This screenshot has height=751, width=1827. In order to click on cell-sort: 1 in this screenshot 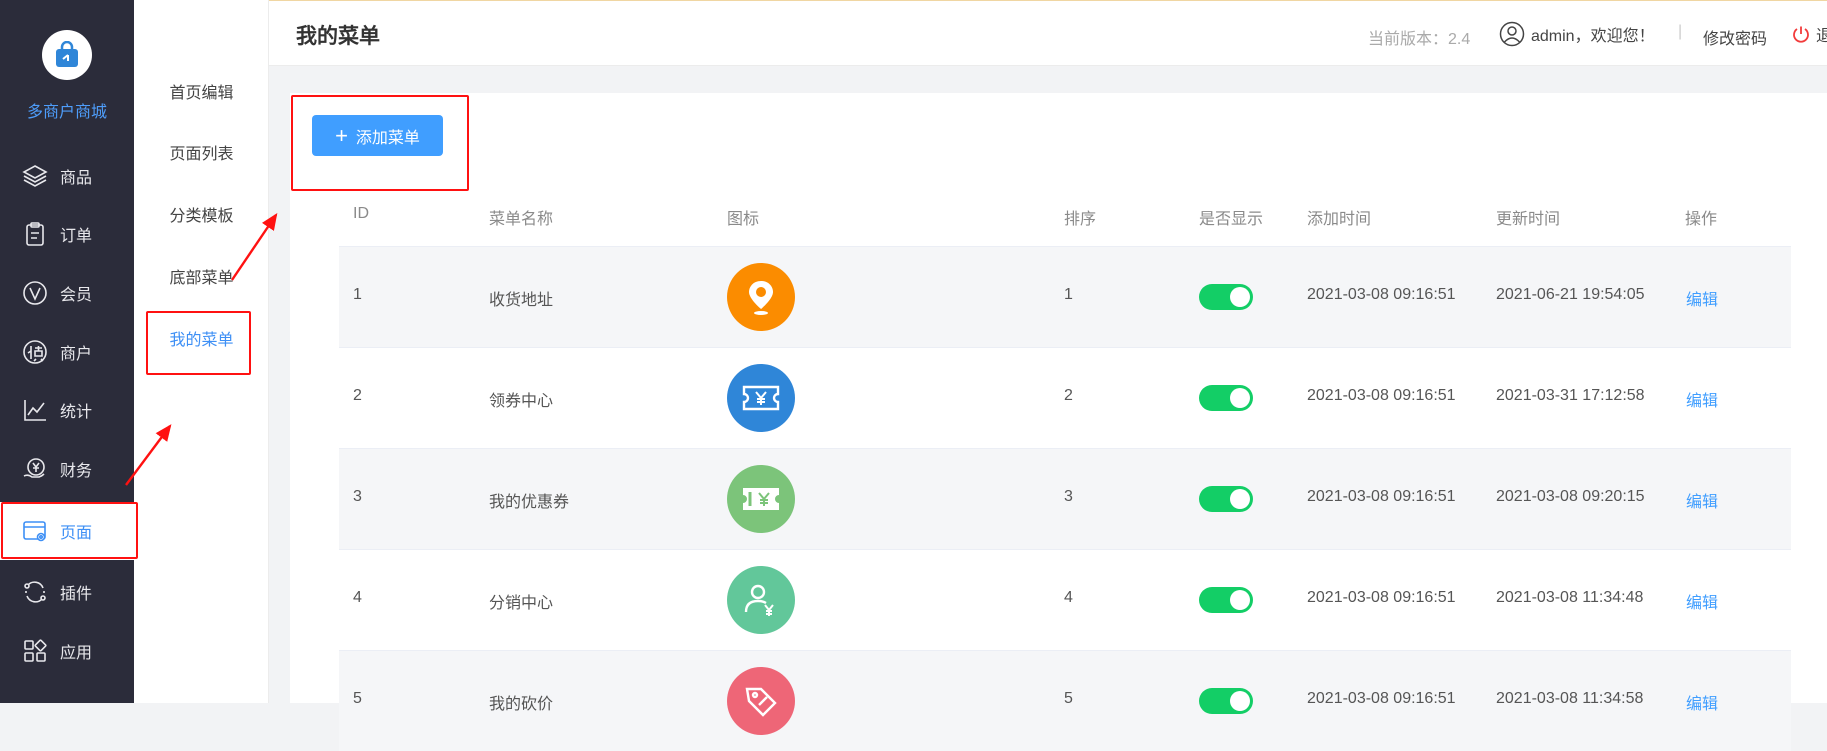, I will do `click(1068, 294)`.